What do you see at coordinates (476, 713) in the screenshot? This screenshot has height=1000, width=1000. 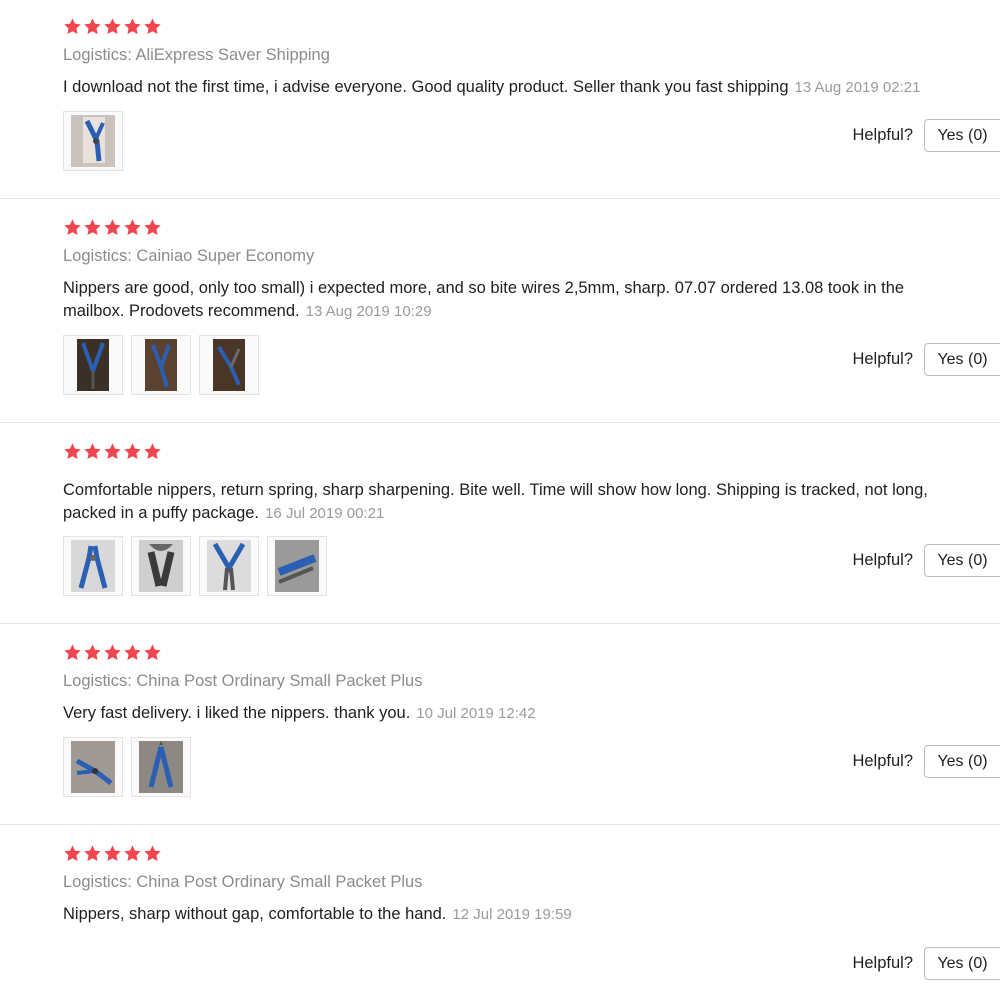 I see `review-date: 10 Jul 2019 12:42` at bounding box center [476, 713].